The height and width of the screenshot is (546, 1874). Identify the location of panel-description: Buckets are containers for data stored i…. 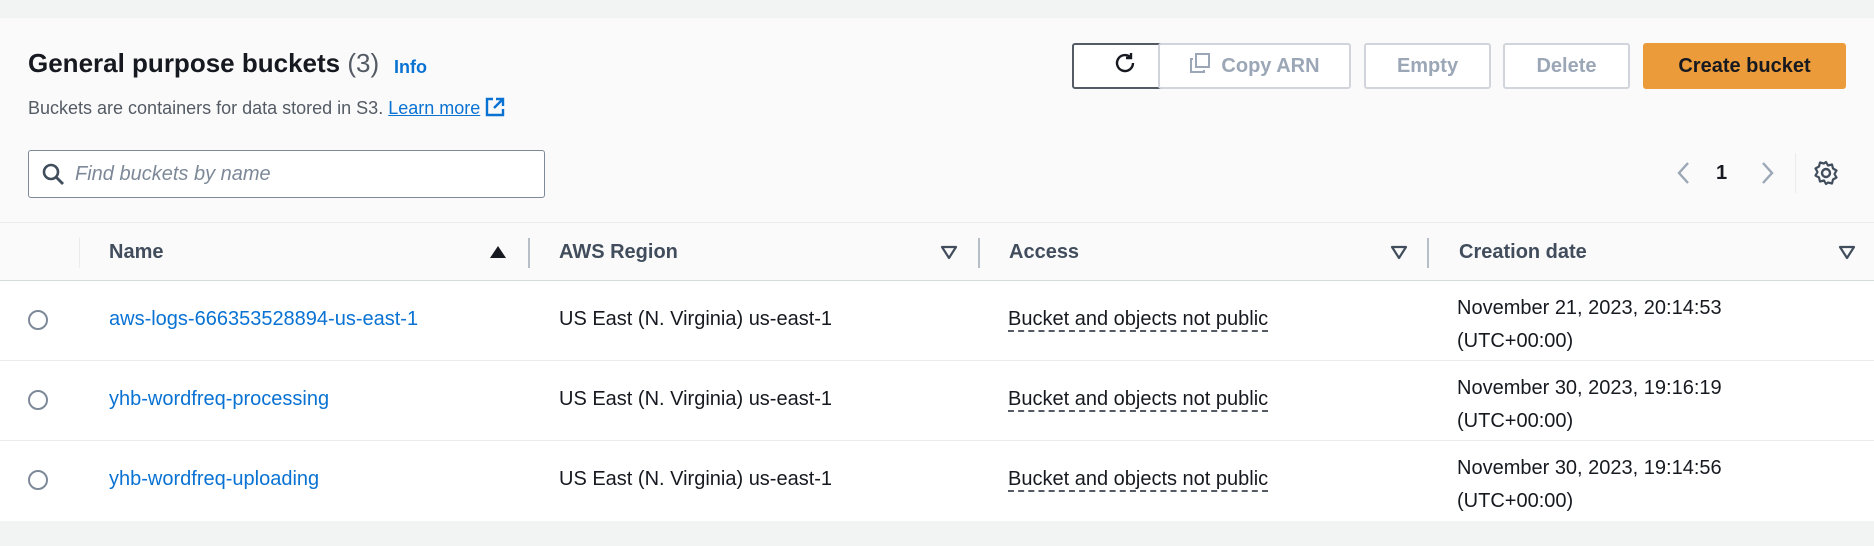
(267, 109).